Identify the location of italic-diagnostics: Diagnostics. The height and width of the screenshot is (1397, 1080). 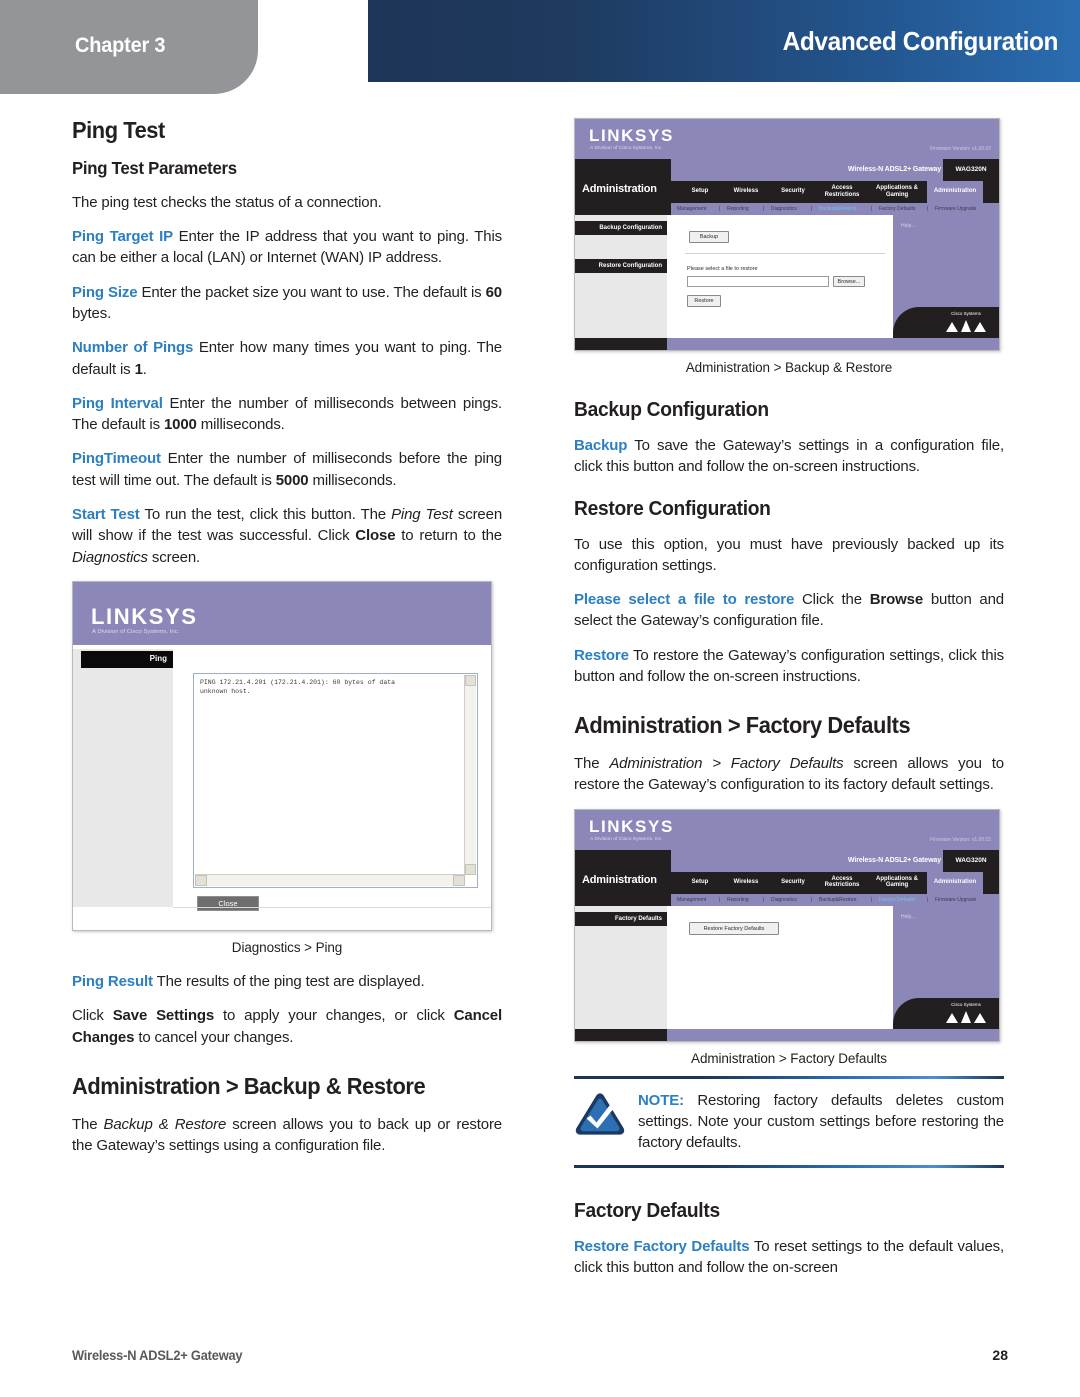
(110, 557).